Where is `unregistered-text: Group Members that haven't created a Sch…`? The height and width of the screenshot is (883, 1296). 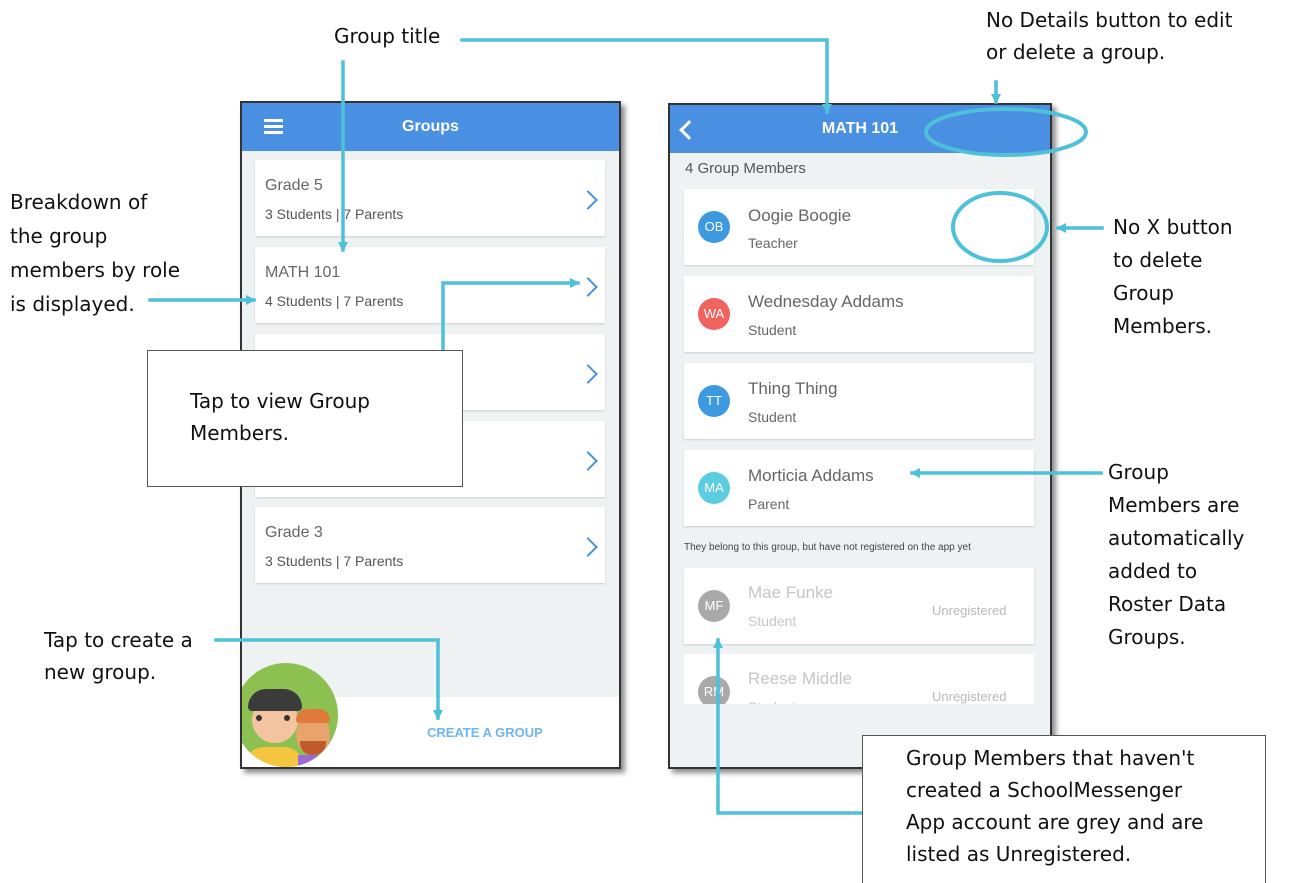
unregistered-text: Group Members that haven't created a Sch… is located at coordinates (1054, 806).